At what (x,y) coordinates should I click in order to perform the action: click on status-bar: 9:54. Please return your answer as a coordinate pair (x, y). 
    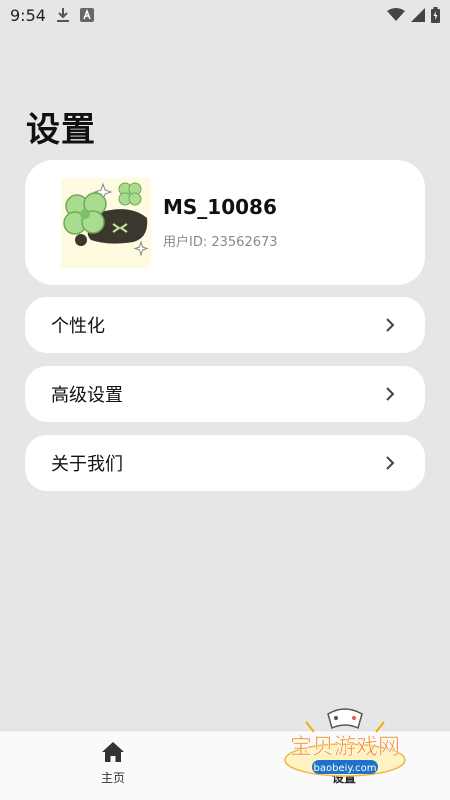
    Looking at the image, I should click on (225, 15).